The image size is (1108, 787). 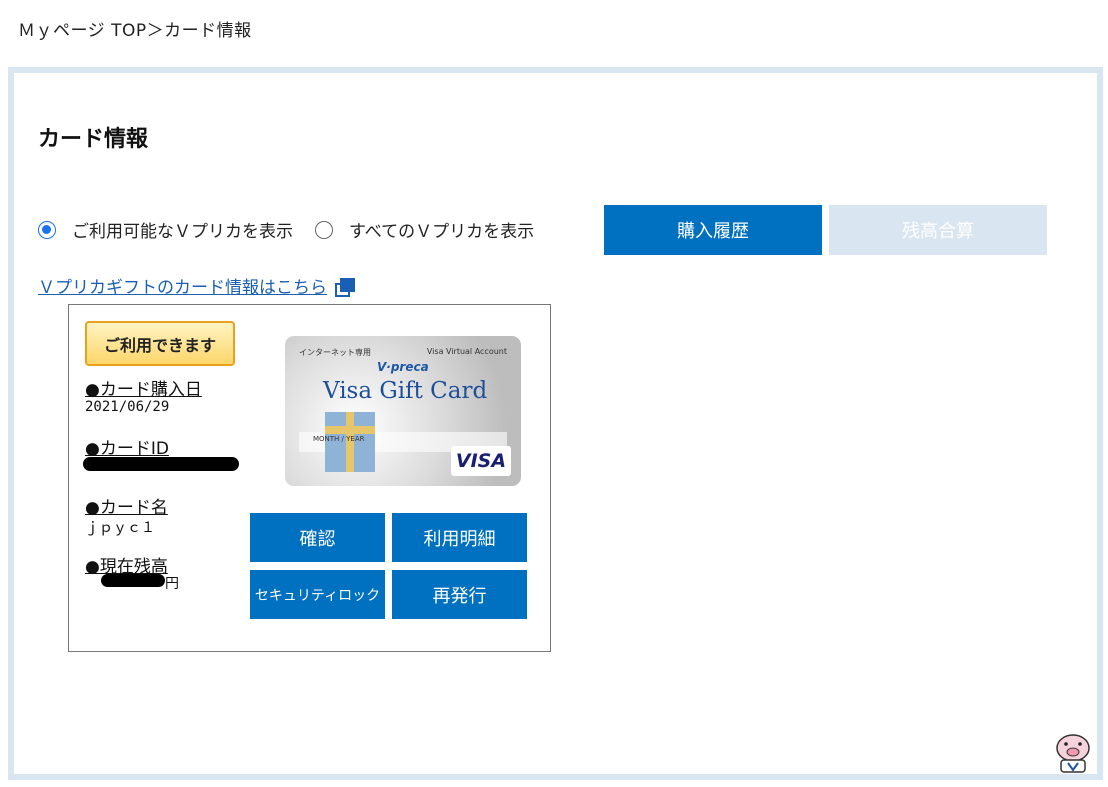 I want to click on card-name-value: ｊｐｙｃ１, so click(x=120, y=528).